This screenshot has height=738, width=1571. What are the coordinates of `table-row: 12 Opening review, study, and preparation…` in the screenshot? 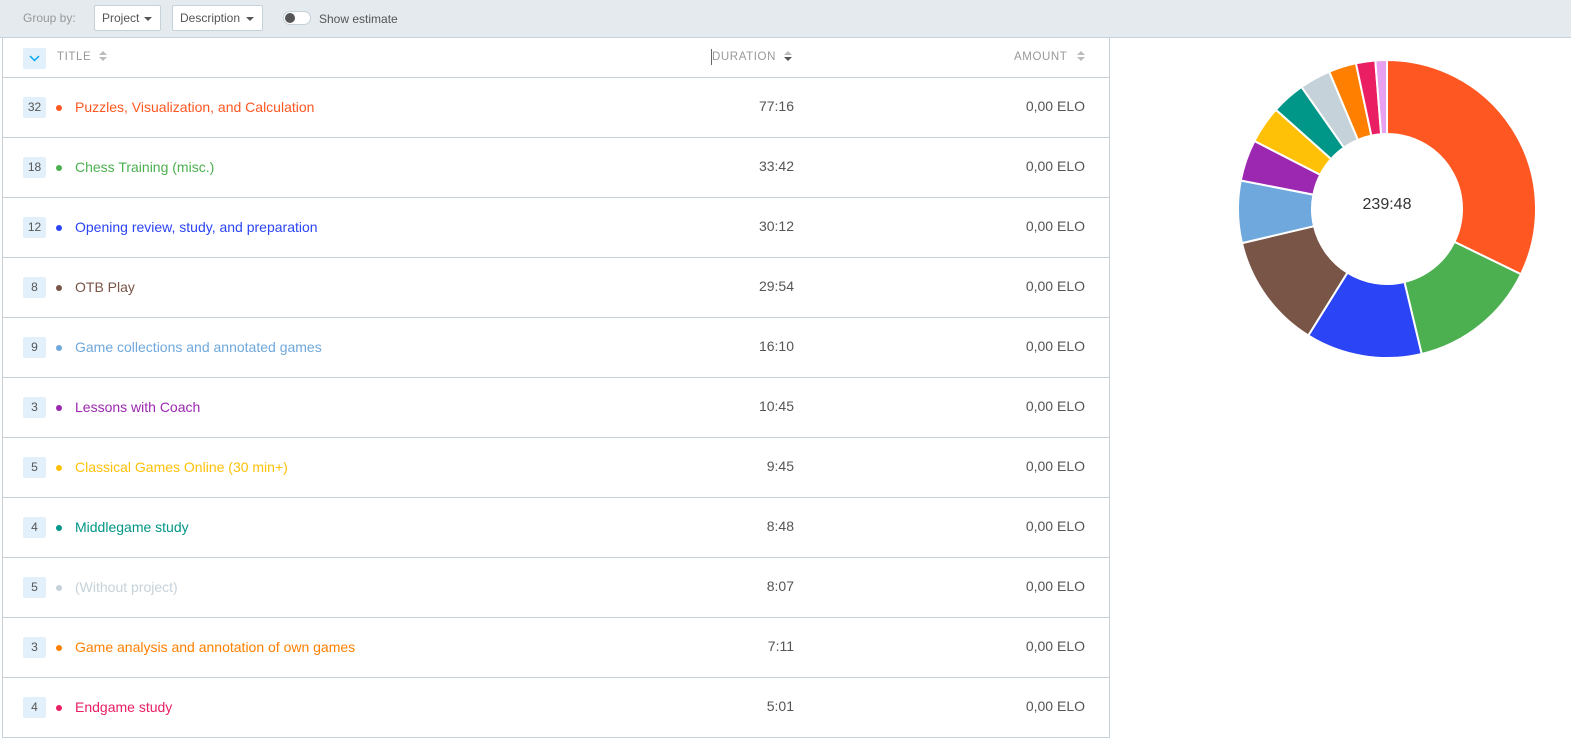 It's located at (556, 228).